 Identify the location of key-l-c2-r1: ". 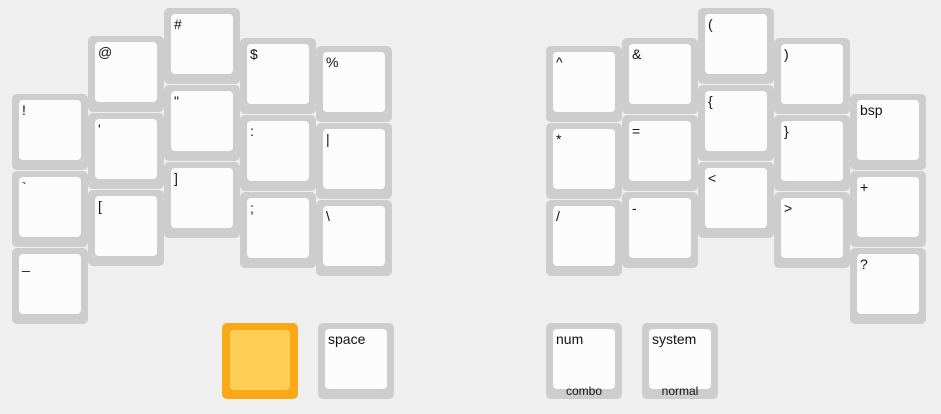
(202, 123).